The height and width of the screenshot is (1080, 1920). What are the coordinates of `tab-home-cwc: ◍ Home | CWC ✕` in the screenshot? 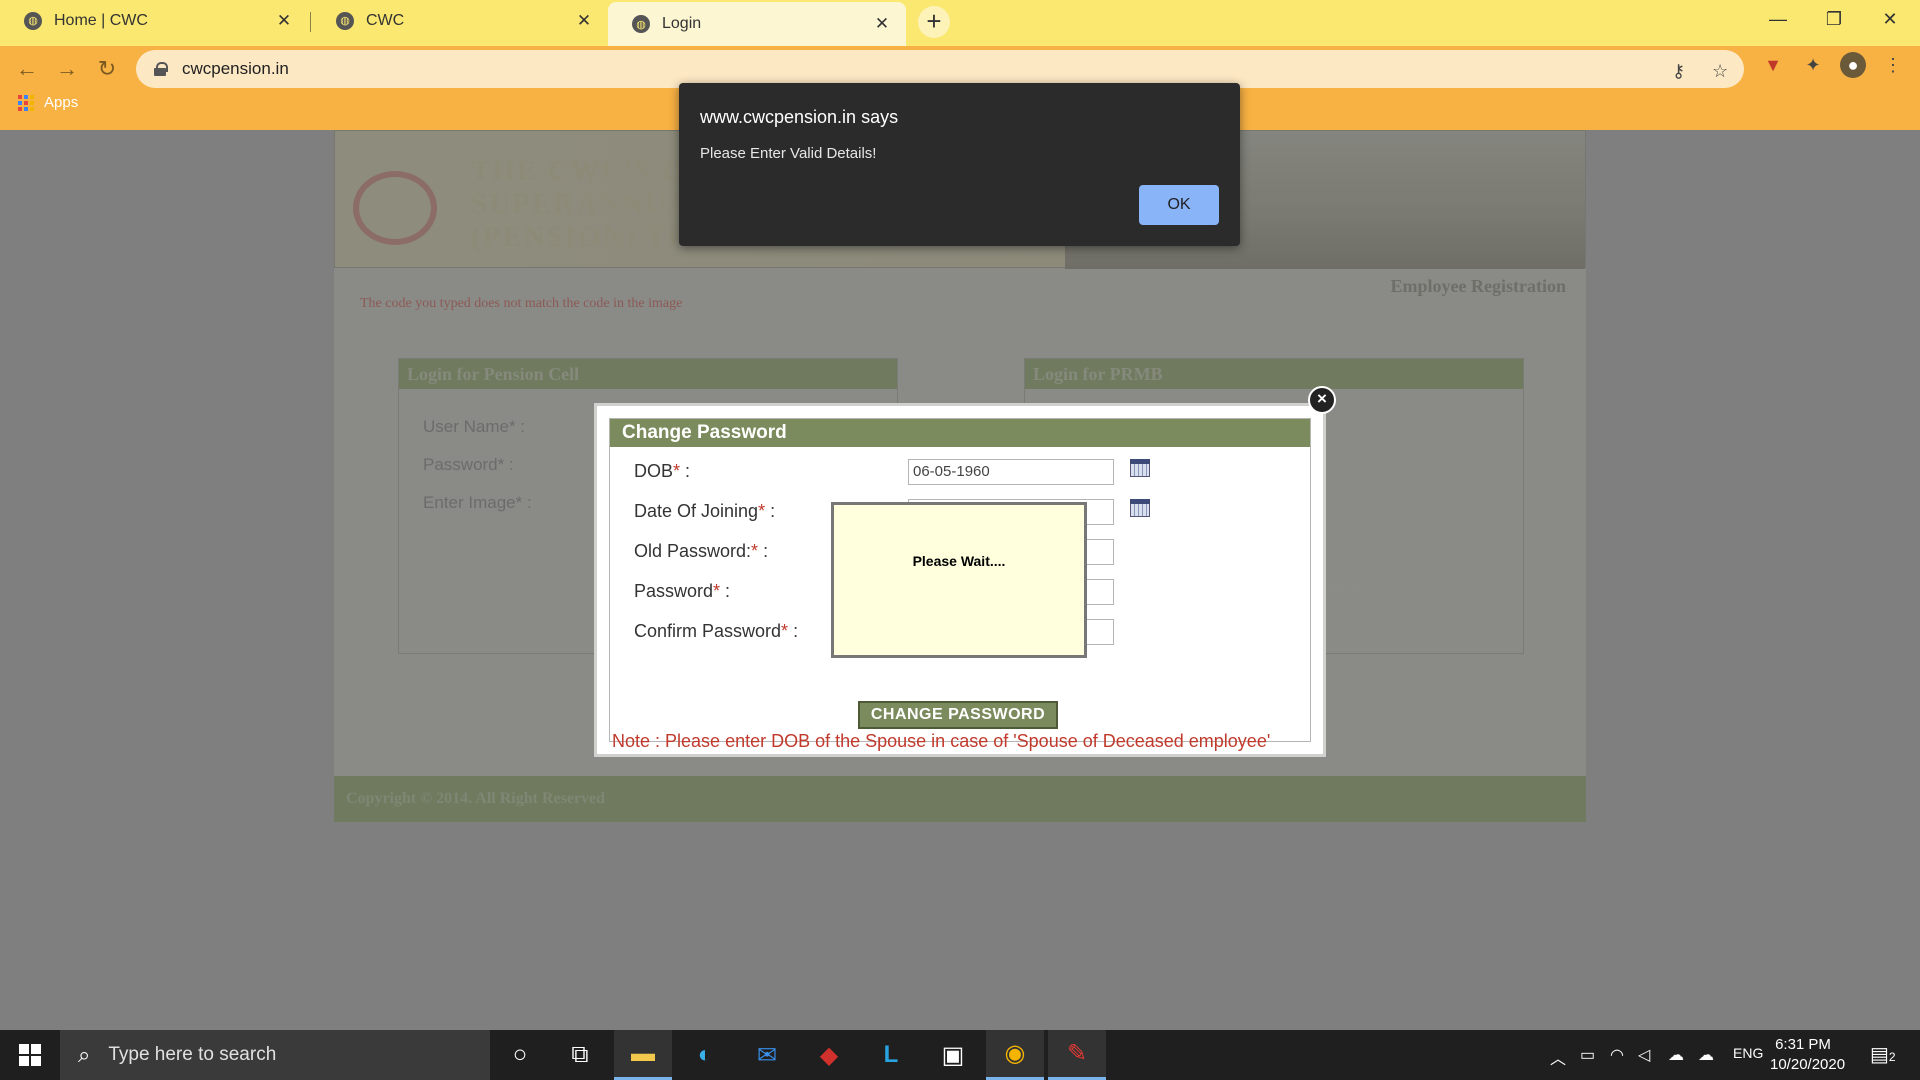 It's located at (154, 20).